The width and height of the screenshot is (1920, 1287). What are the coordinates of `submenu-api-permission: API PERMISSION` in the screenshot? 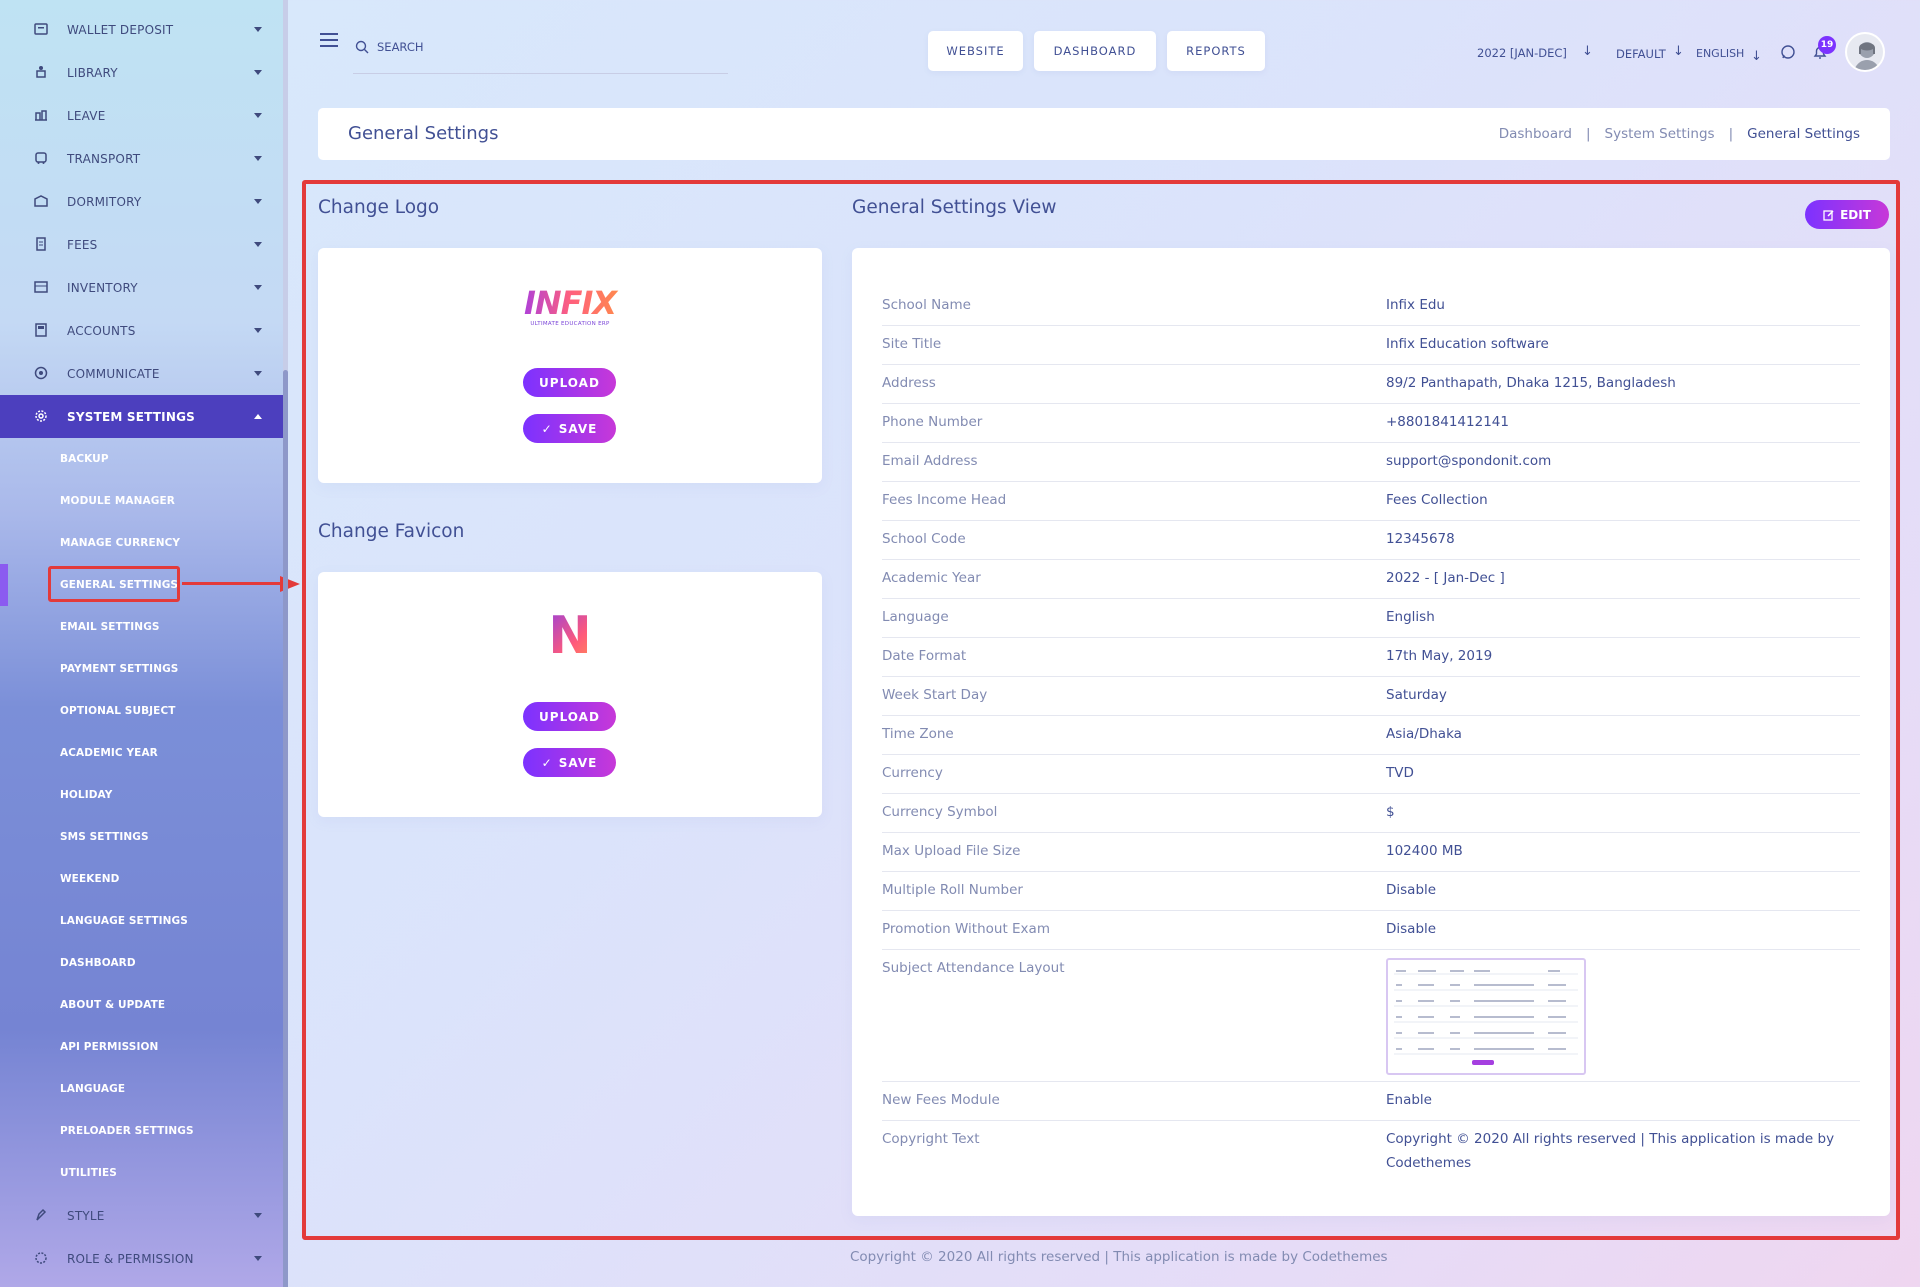 It's located at (109, 1047).